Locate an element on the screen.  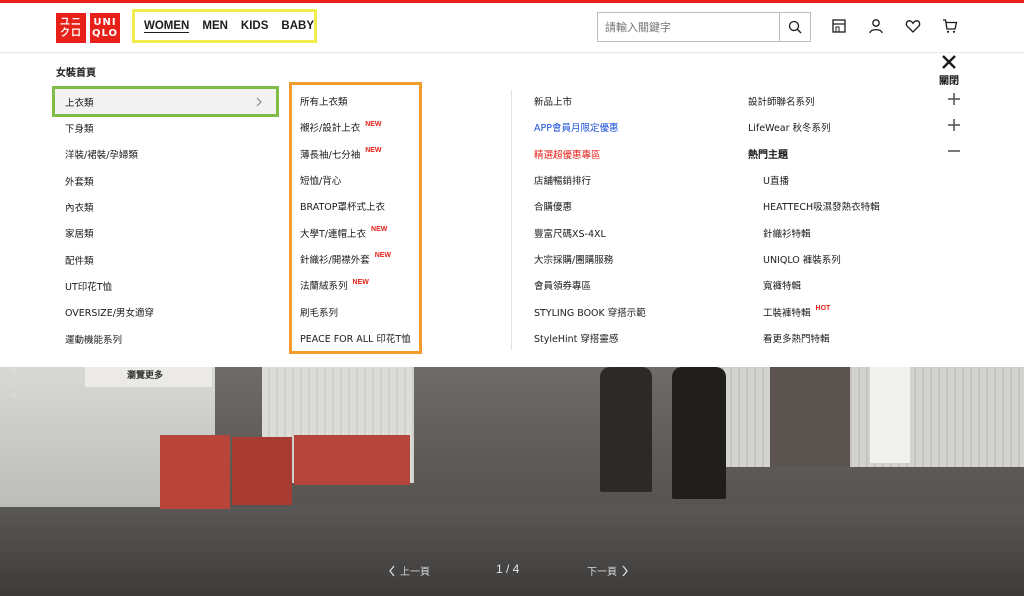
column-divider is located at coordinates (511, 220).